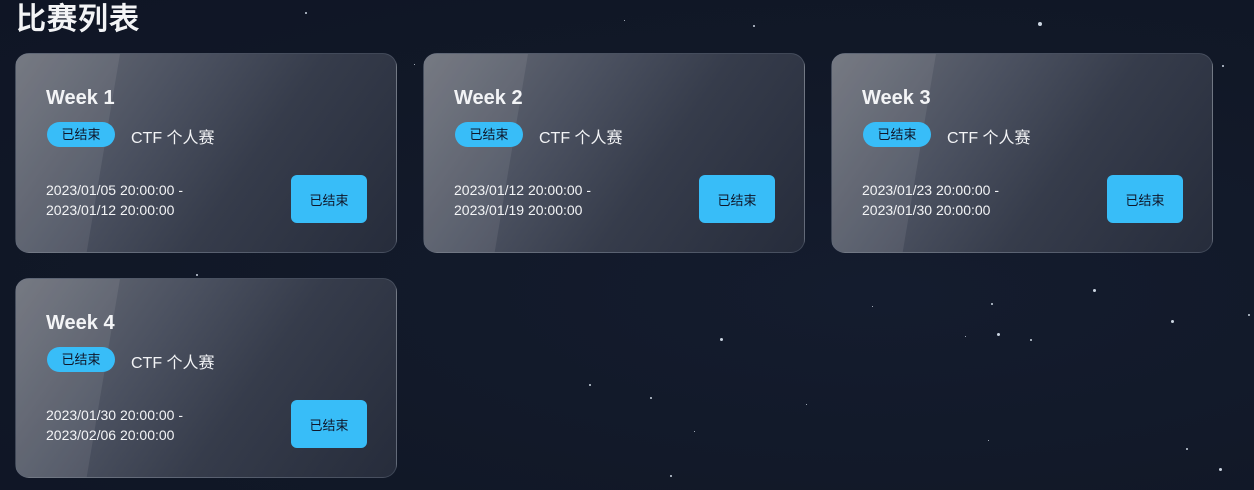  Describe the element at coordinates (931, 190) in the screenshot. I see `start-time: 2023/01/23 20:00:00 -` at that location.